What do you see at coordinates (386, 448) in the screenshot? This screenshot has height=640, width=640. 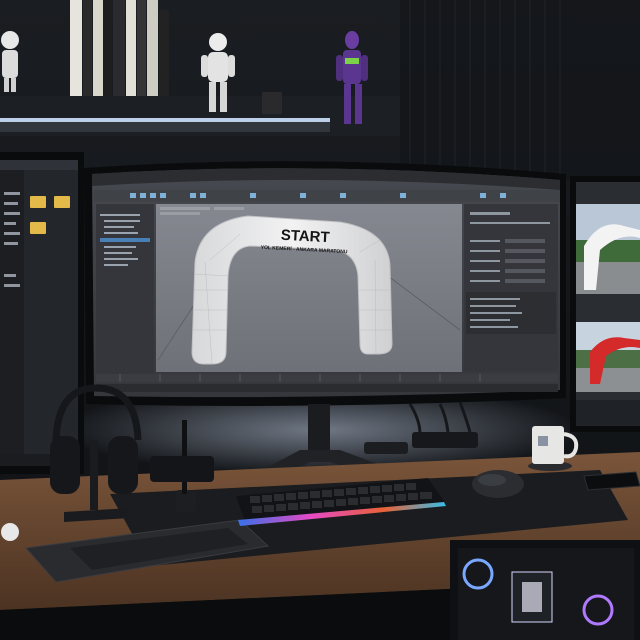 I see `charger-pad` at bounding box center [386, 448].